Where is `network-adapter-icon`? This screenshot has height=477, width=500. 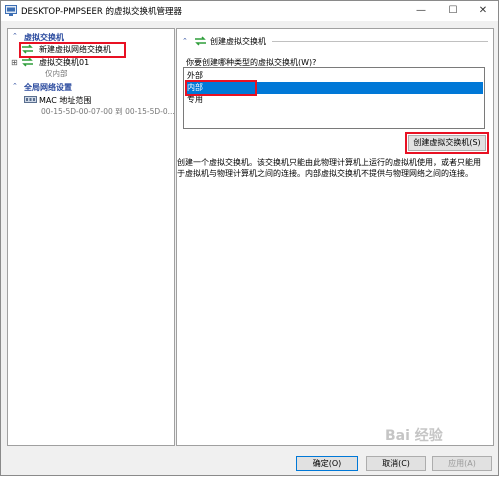
network-adapter-icon is located at coordinates (30, 99).